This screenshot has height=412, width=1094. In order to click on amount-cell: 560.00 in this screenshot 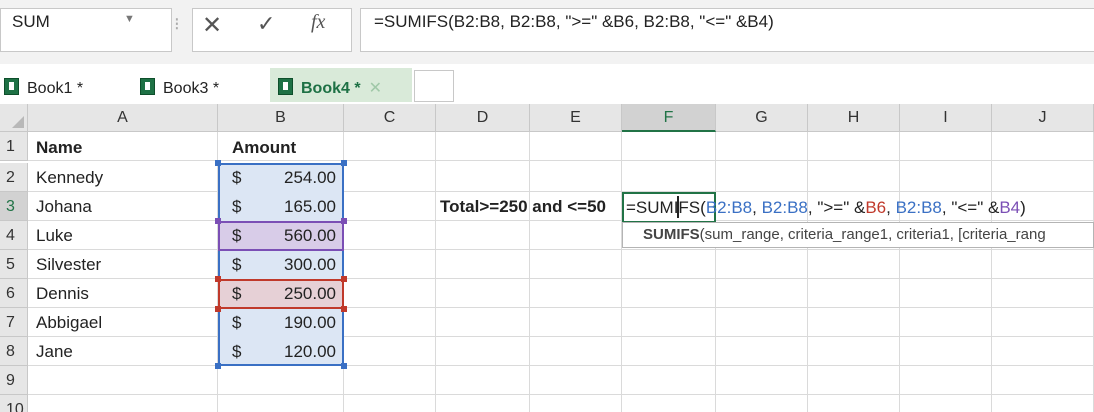, I will do `click(293, 235)`.